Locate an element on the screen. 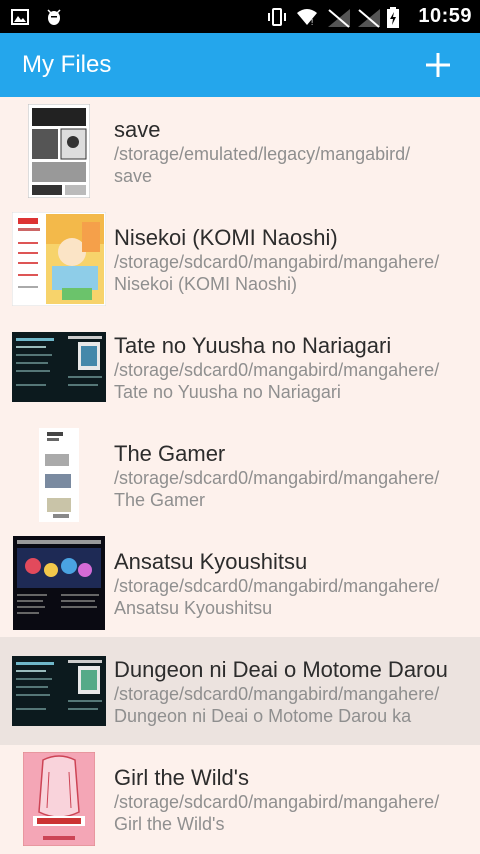 The width and height of the screenshot is (480, 854). item-title: Girl the Wild's is located at coordinates (181, 777).